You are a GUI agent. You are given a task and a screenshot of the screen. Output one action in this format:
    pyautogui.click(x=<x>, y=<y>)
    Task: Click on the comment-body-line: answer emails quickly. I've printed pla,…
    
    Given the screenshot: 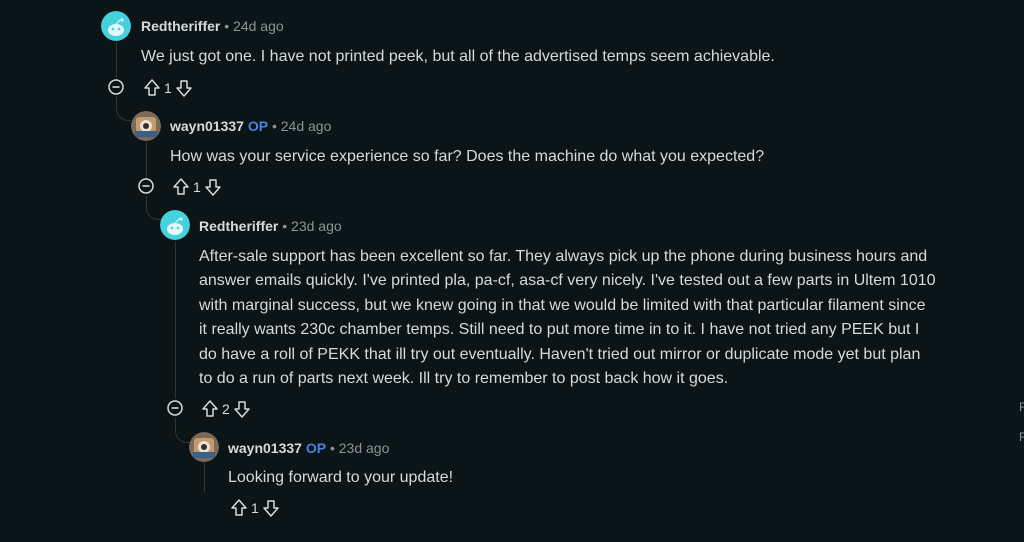 What is the action you would take?
    pyautogui.click(x=567, y=281)
    